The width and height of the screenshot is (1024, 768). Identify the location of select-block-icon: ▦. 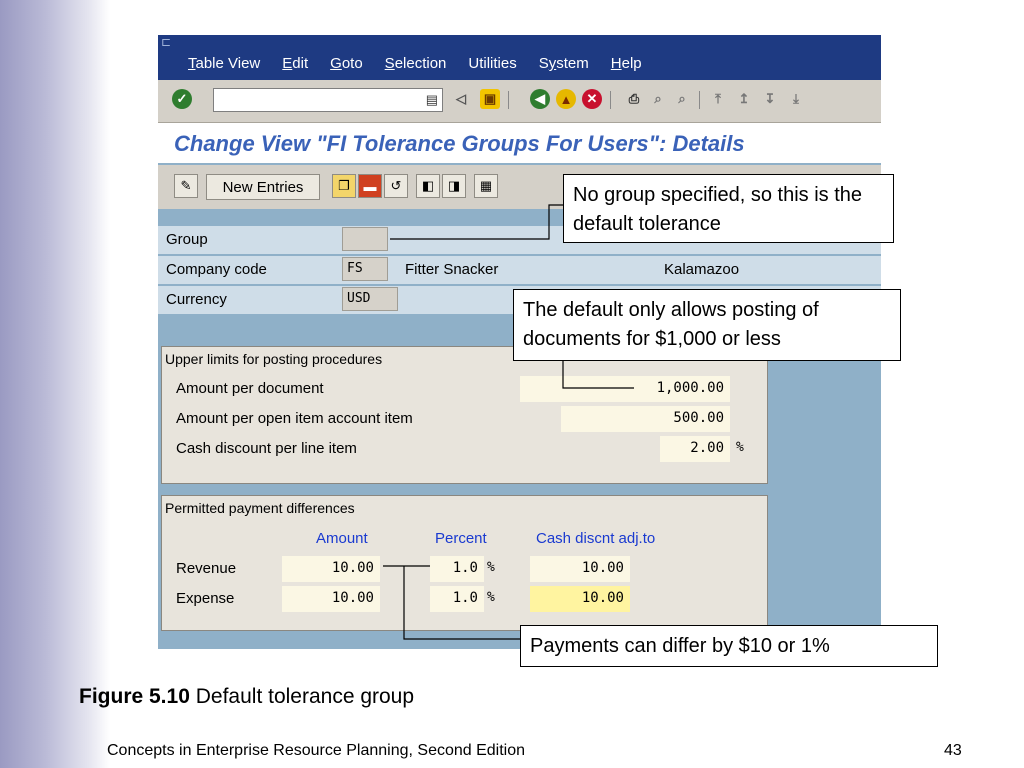
(486, 186).